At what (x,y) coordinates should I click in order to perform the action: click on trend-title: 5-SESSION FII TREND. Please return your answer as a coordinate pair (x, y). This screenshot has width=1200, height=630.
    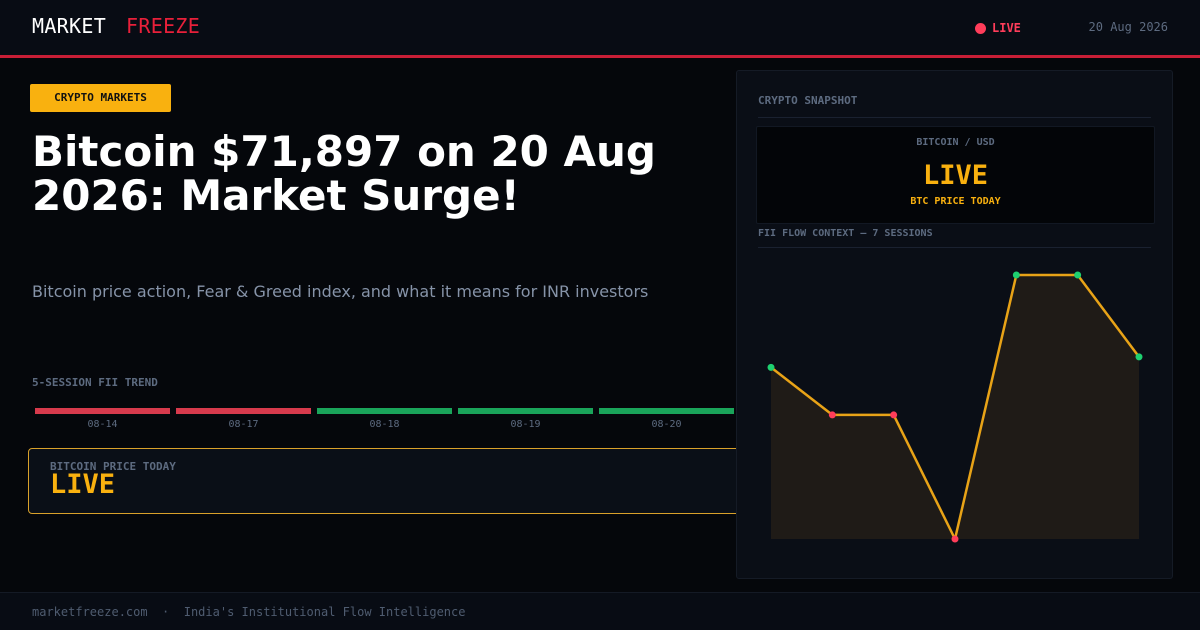
    Looking at the image, I should click on (95, 382).